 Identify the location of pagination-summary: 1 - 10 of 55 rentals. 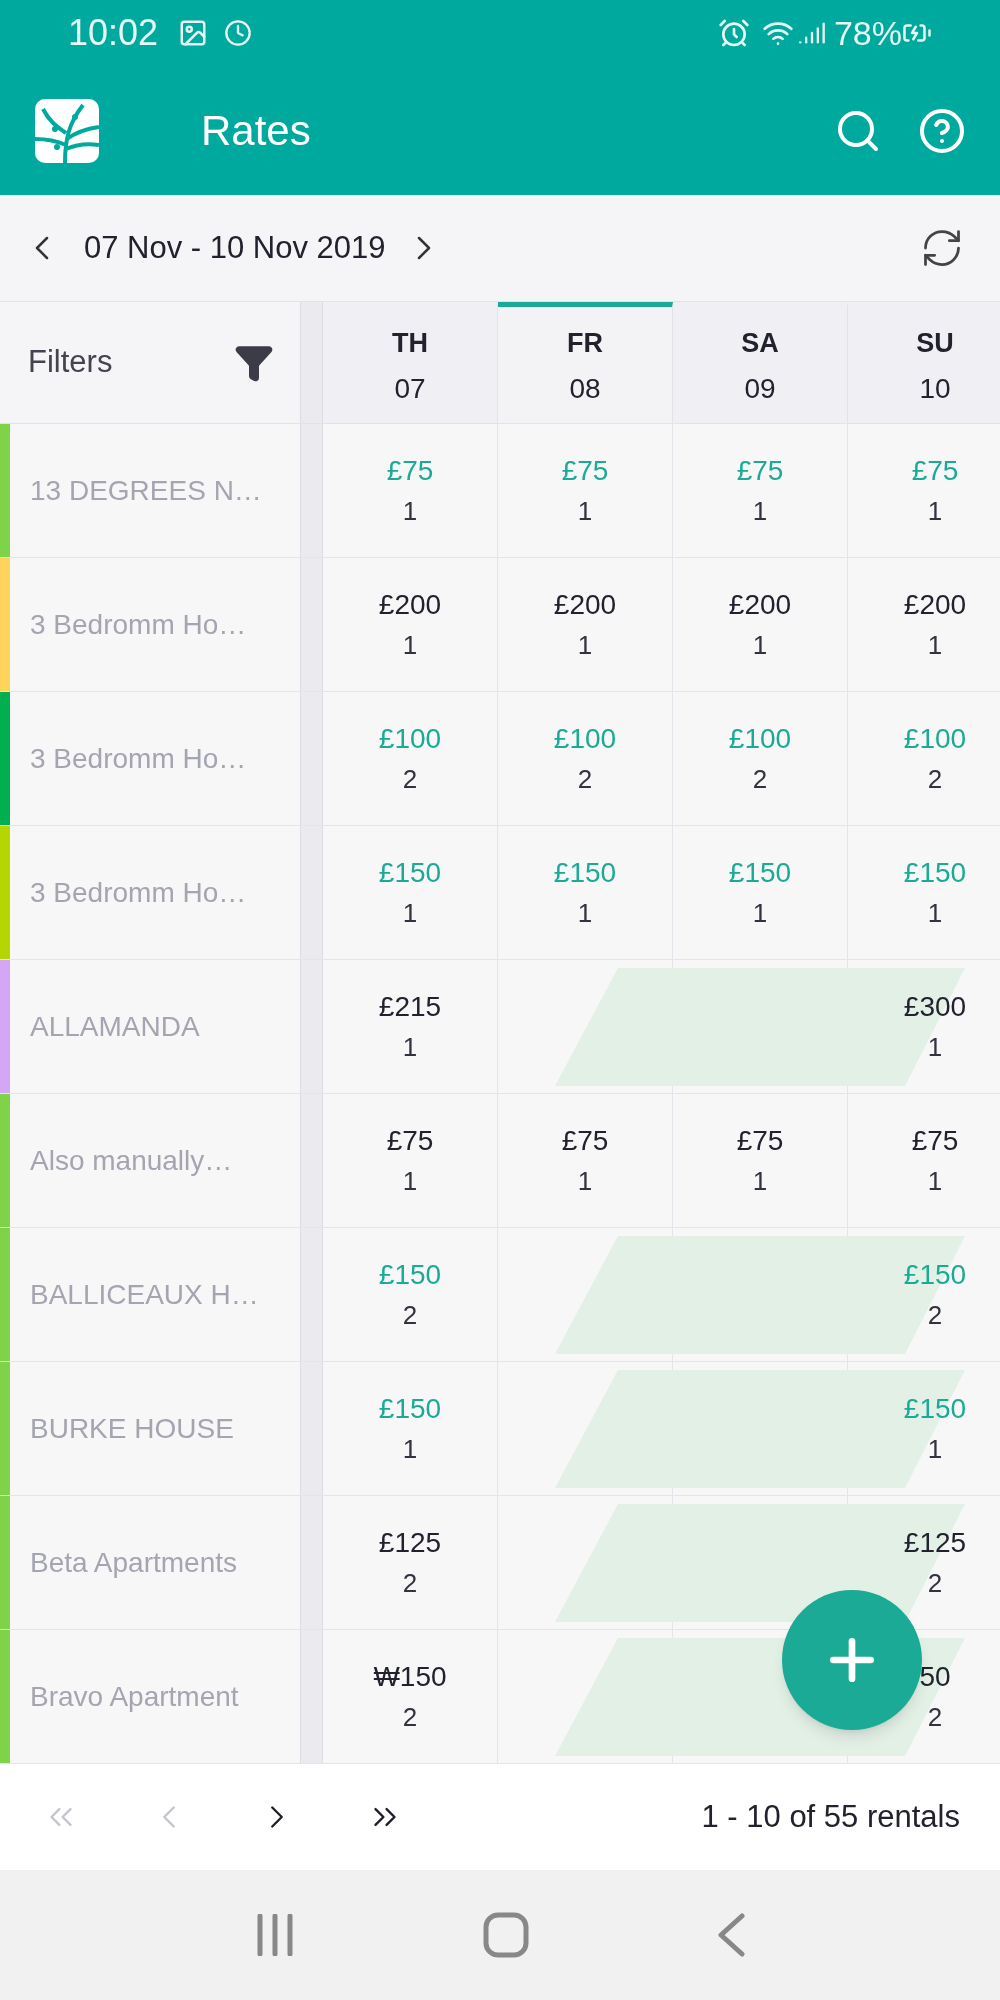
(830, 1816).